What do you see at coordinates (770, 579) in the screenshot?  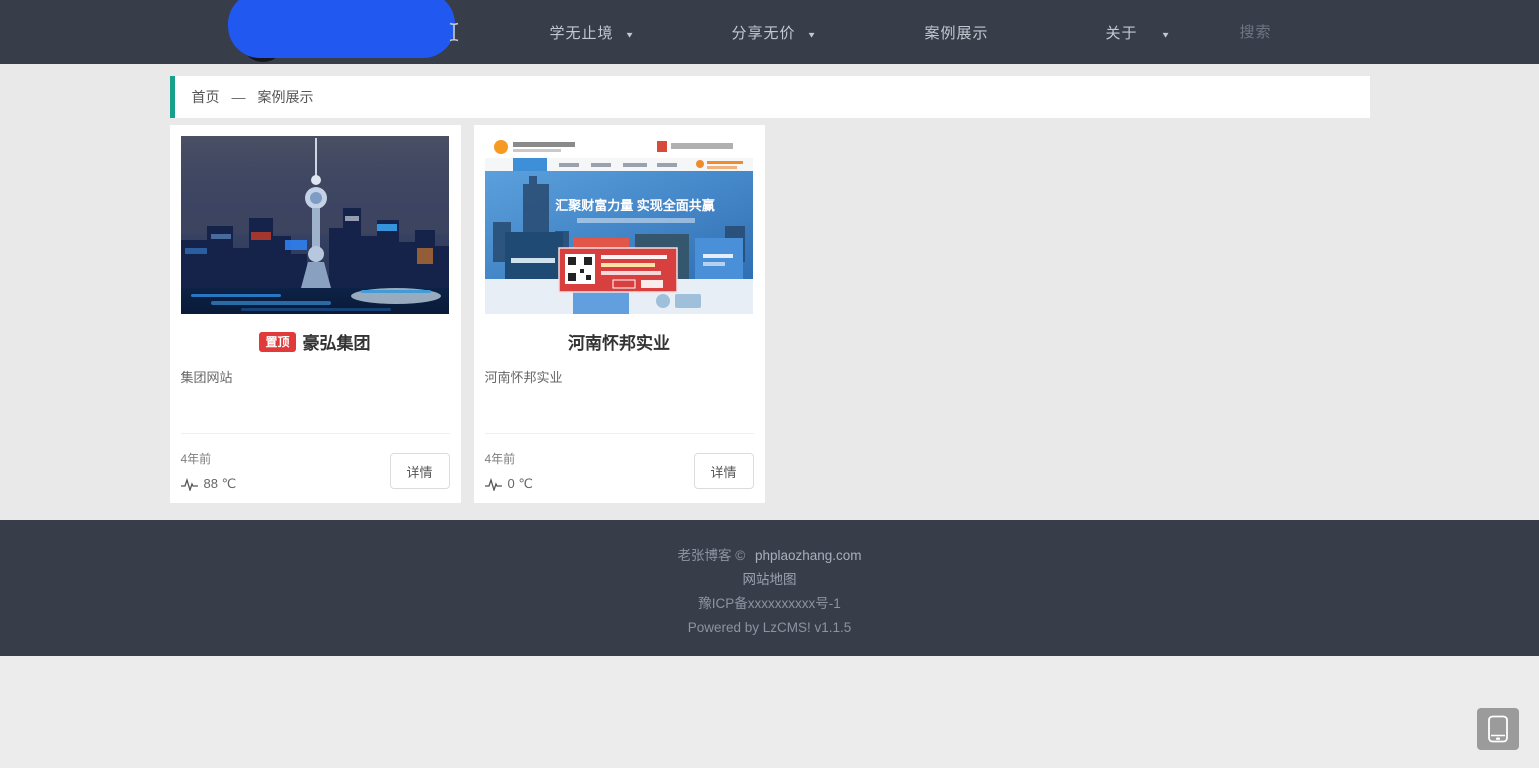 I see `footer-sitemap-link: 网站地图` at bounding box center [770, 579].